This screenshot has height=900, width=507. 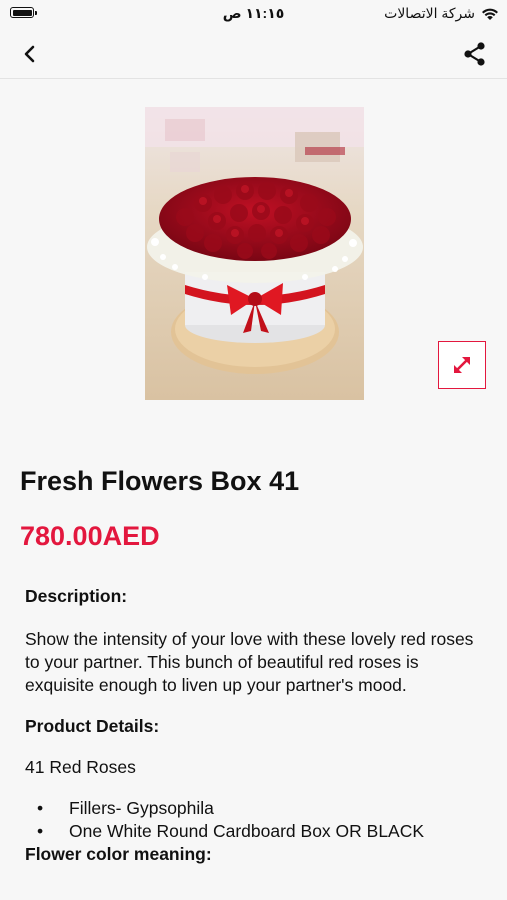 What do you see at coordinates (490, 14) in the screenshot?
I see `wifi-icon` at bounding box center [490, 14].